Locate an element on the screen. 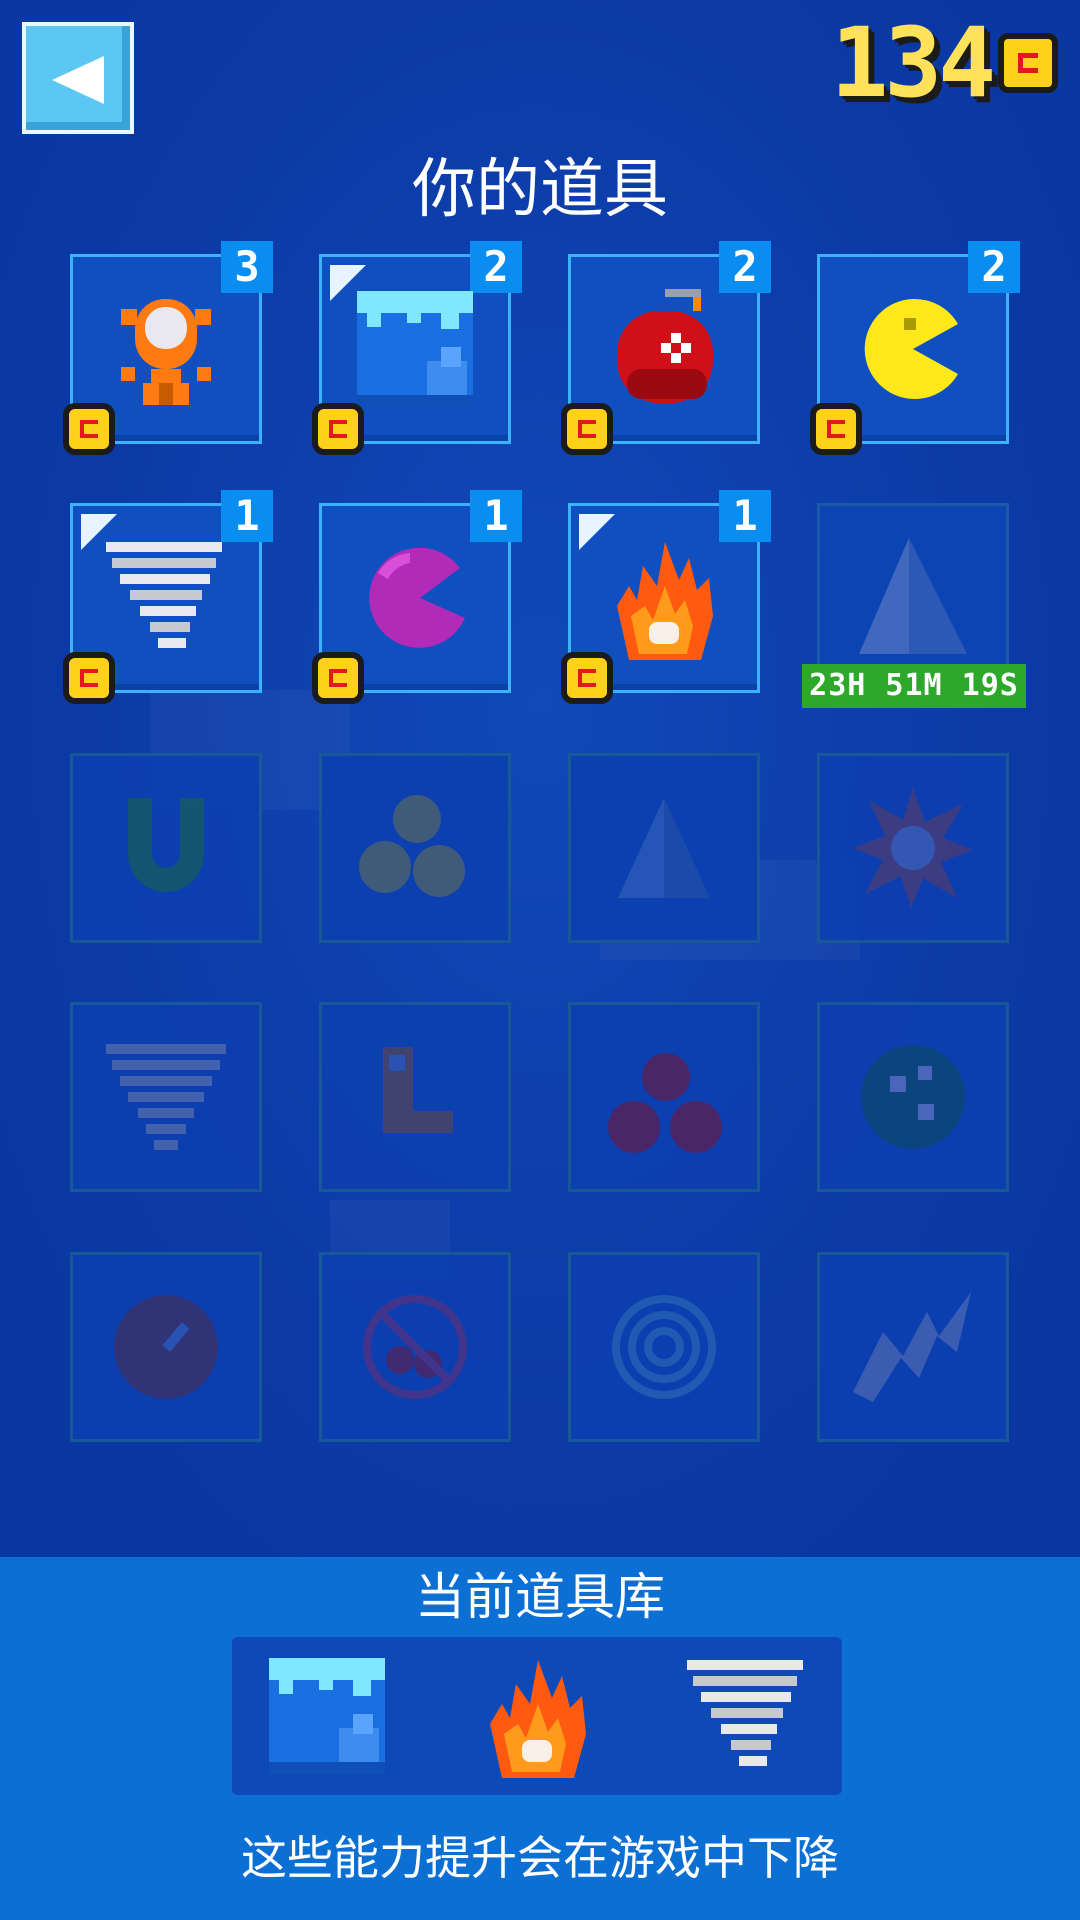 The height and width of the screenshot is (1920, 1080). locked-slot-tornado is located at coordinates (166, 1097).